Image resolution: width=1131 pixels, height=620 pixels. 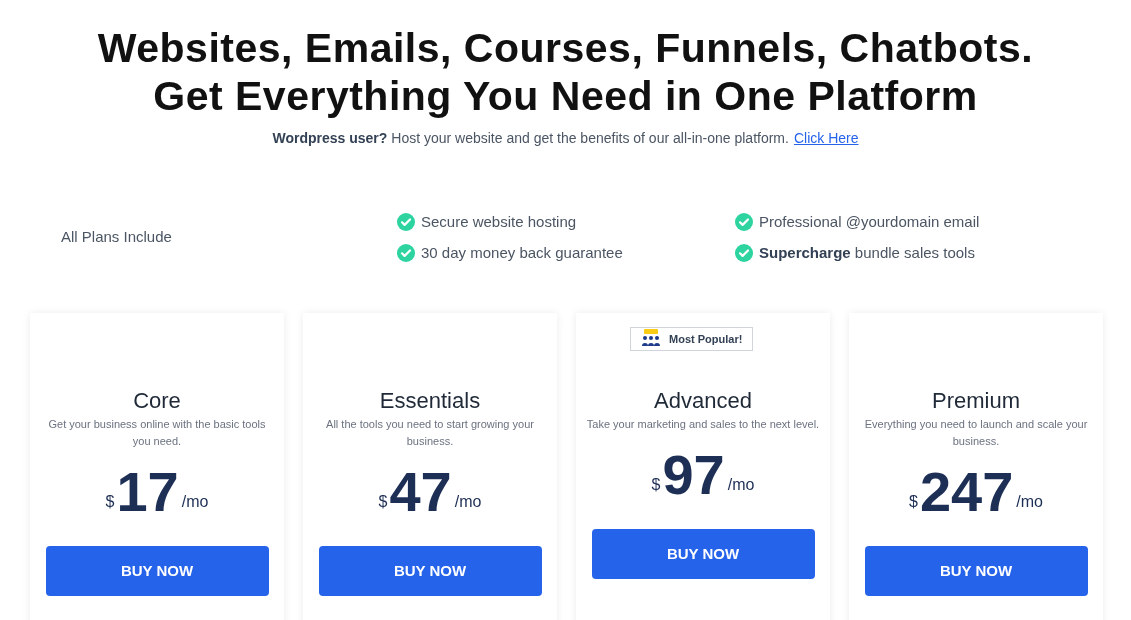 I want to click on price: 97, so click(x=693, y=475).